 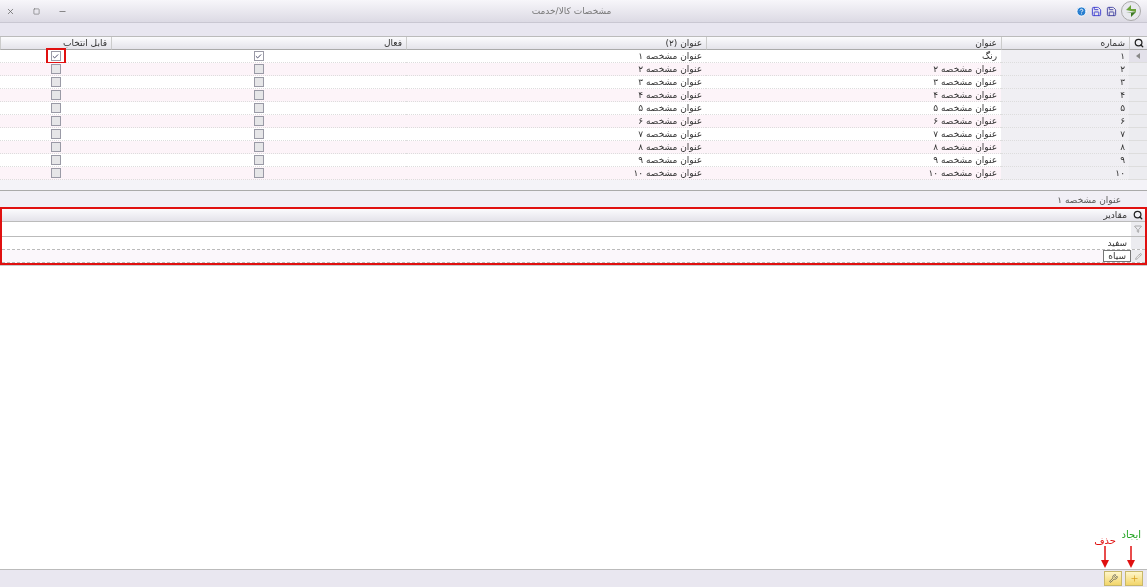 What do you see at coordinates (1065, 134) in the screenshot?
I see `table-cell: ۷` at bounding box center [1065, 134].